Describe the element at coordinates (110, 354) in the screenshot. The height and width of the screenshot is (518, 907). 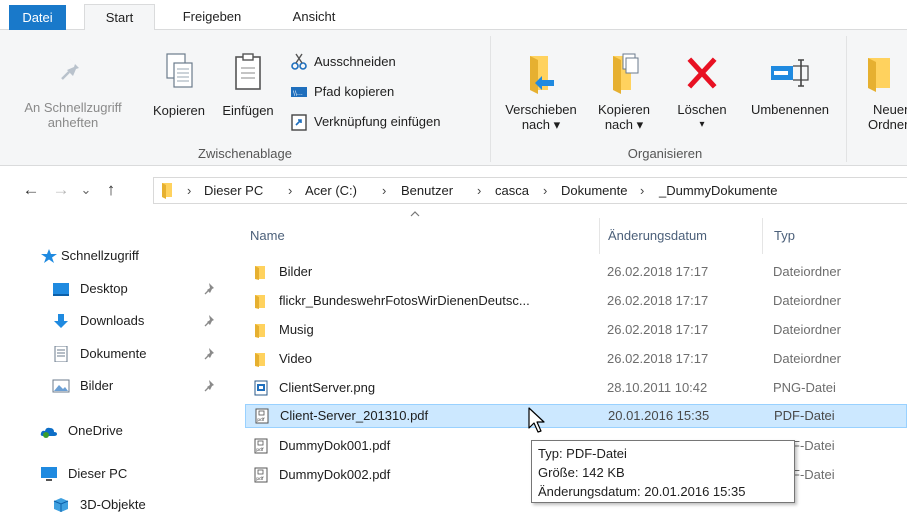
I see `nav-documents: Dokumente` at that location.